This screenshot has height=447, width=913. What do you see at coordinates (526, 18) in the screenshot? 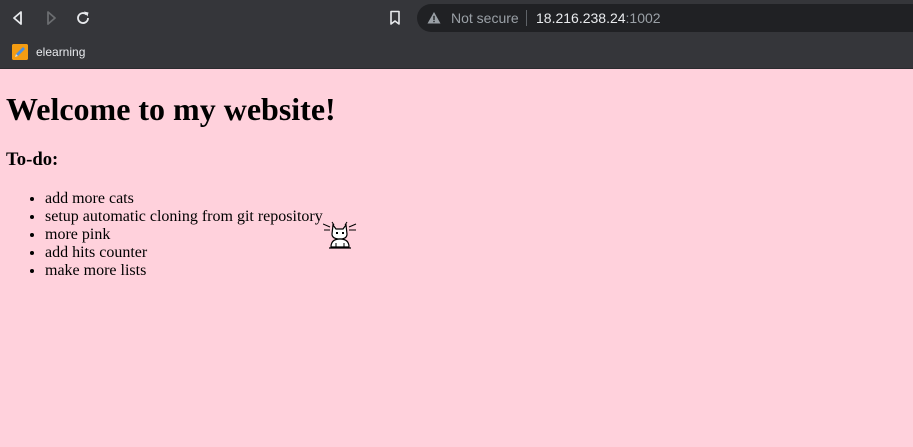
I see `omnibox-divider` at bounding box center [526, 18].